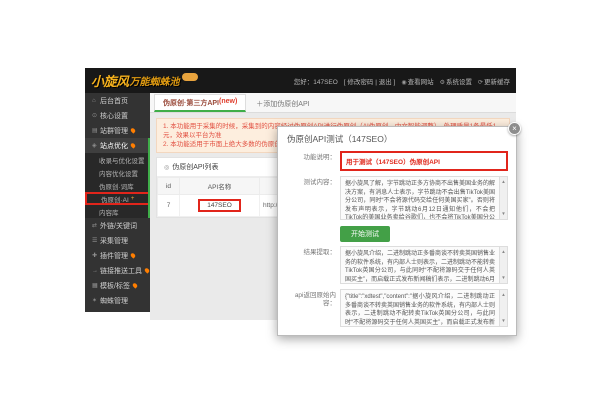  What do you see at coordinates (417, 81) in the screenshot?
I see `view-site-link: ◉查看网站` at bounding box center [417, 81].